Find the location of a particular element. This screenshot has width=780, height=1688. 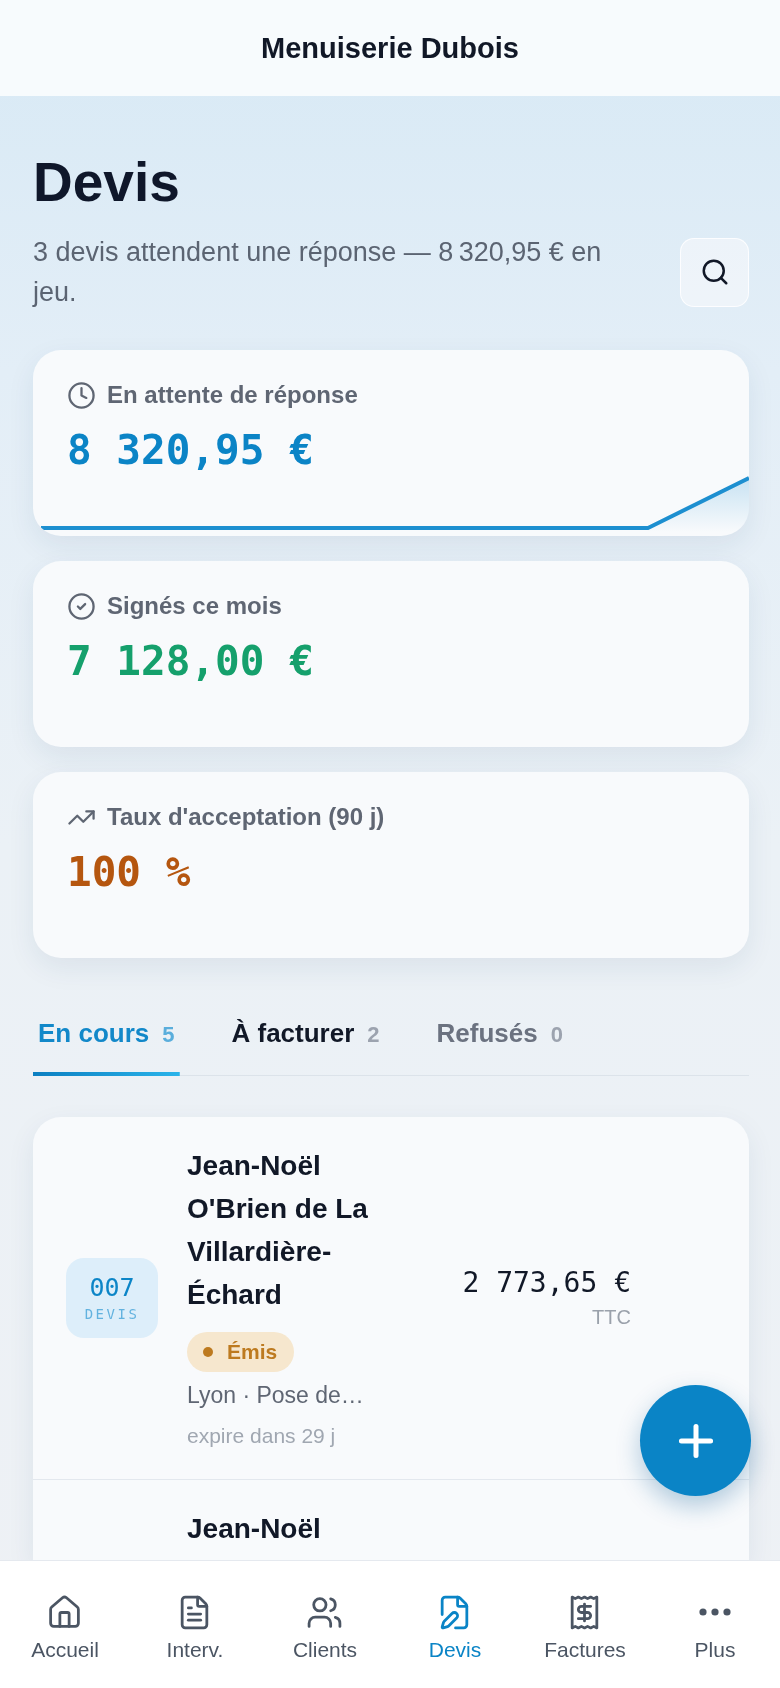

nav-item: Devis is located at coordinates (455, 1628).